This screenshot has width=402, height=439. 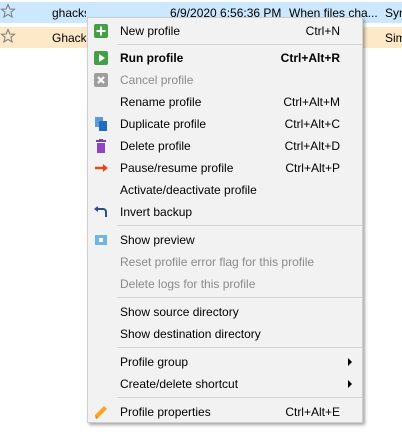 I want to click on menu-item-rename-profile: Rename profile Ctrl+Alt+M, so click(x=225, y=102).